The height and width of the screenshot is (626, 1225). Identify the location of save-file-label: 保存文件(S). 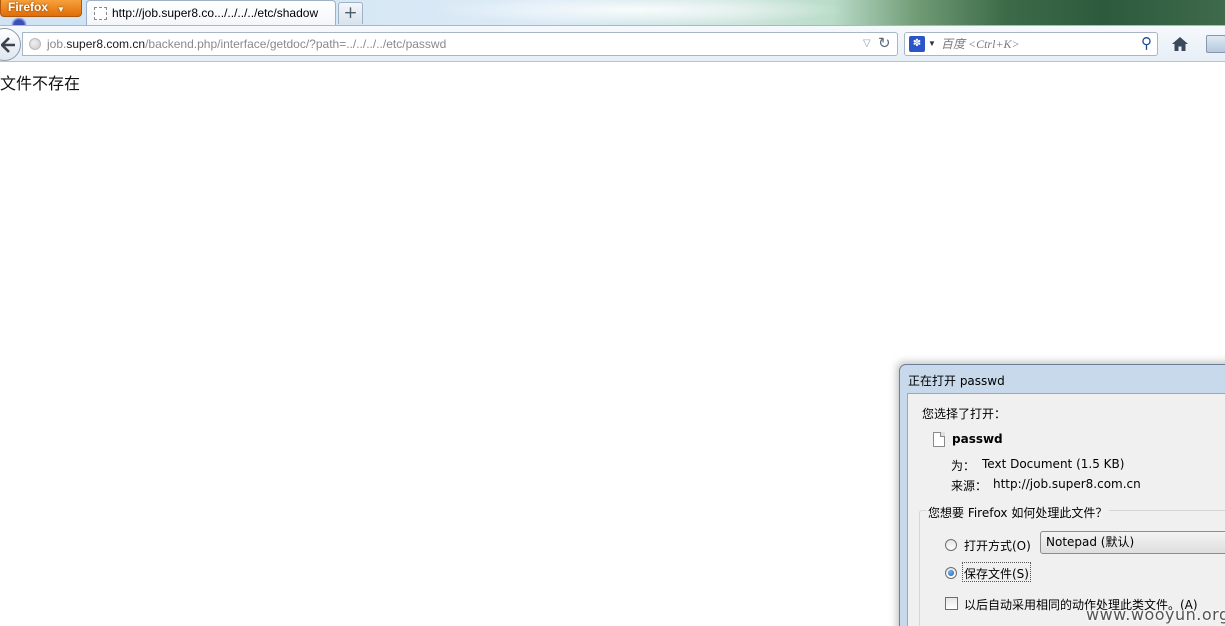
(996, 573).